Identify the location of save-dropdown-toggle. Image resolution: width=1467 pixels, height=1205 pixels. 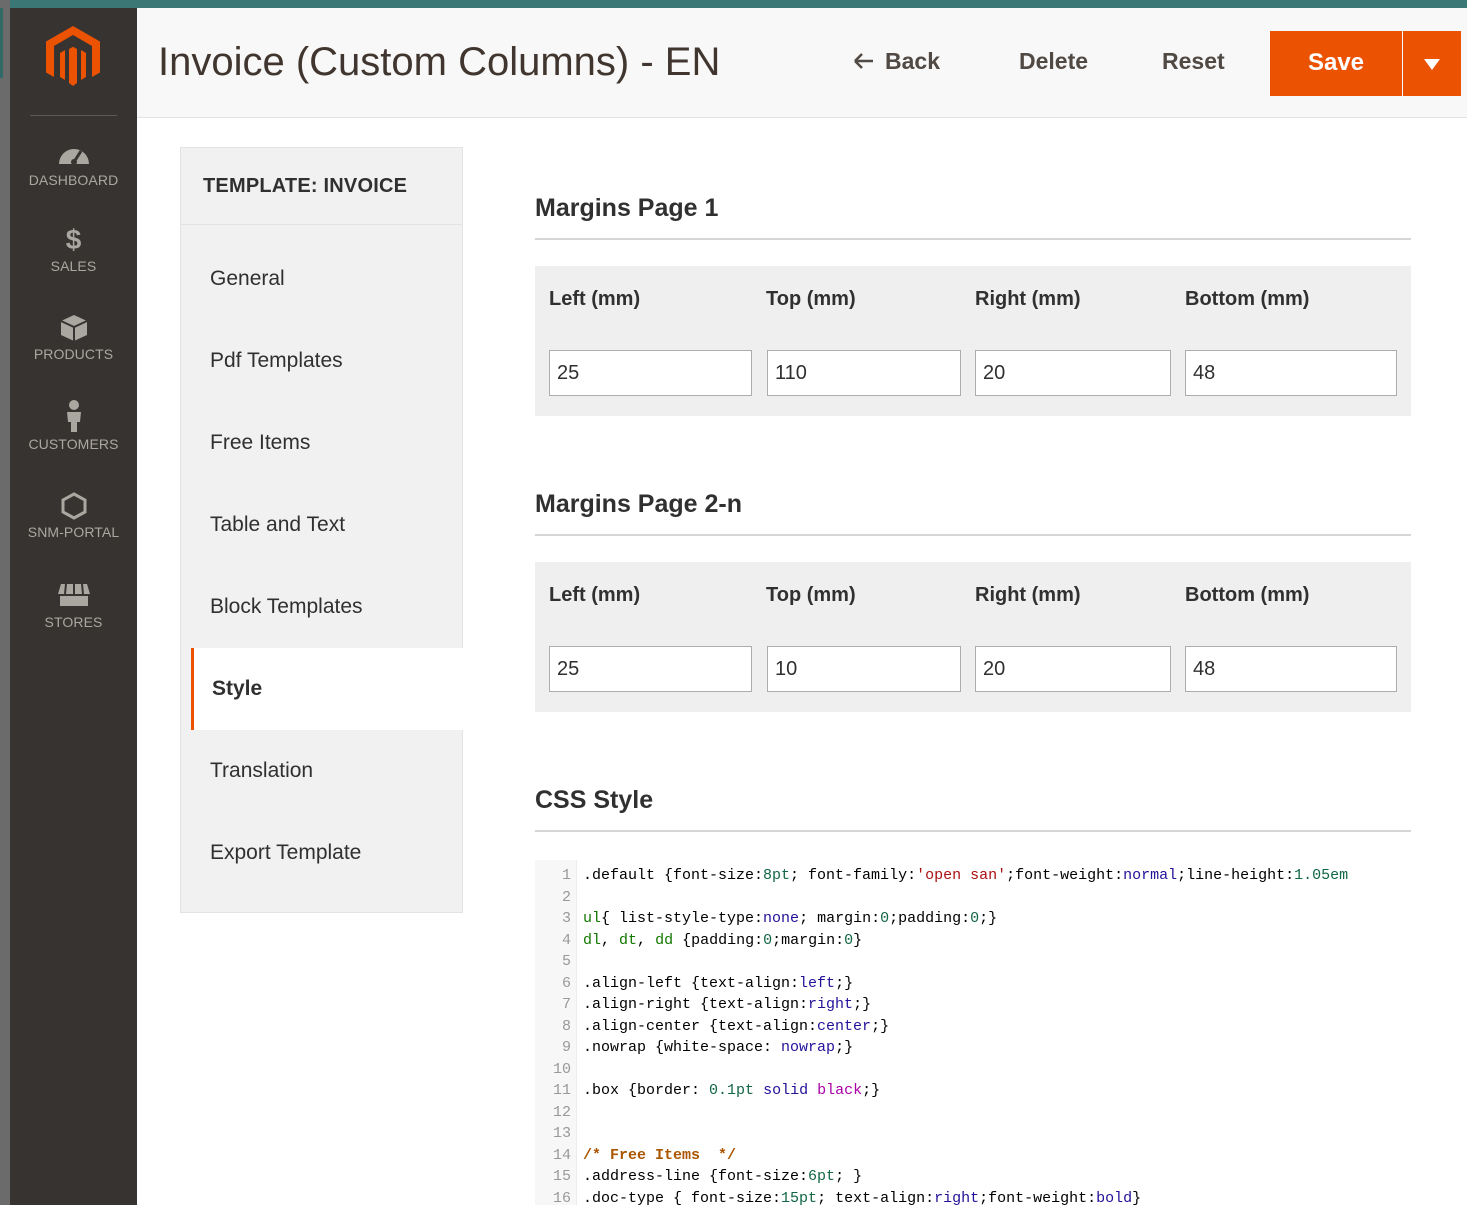
(1432, 63).